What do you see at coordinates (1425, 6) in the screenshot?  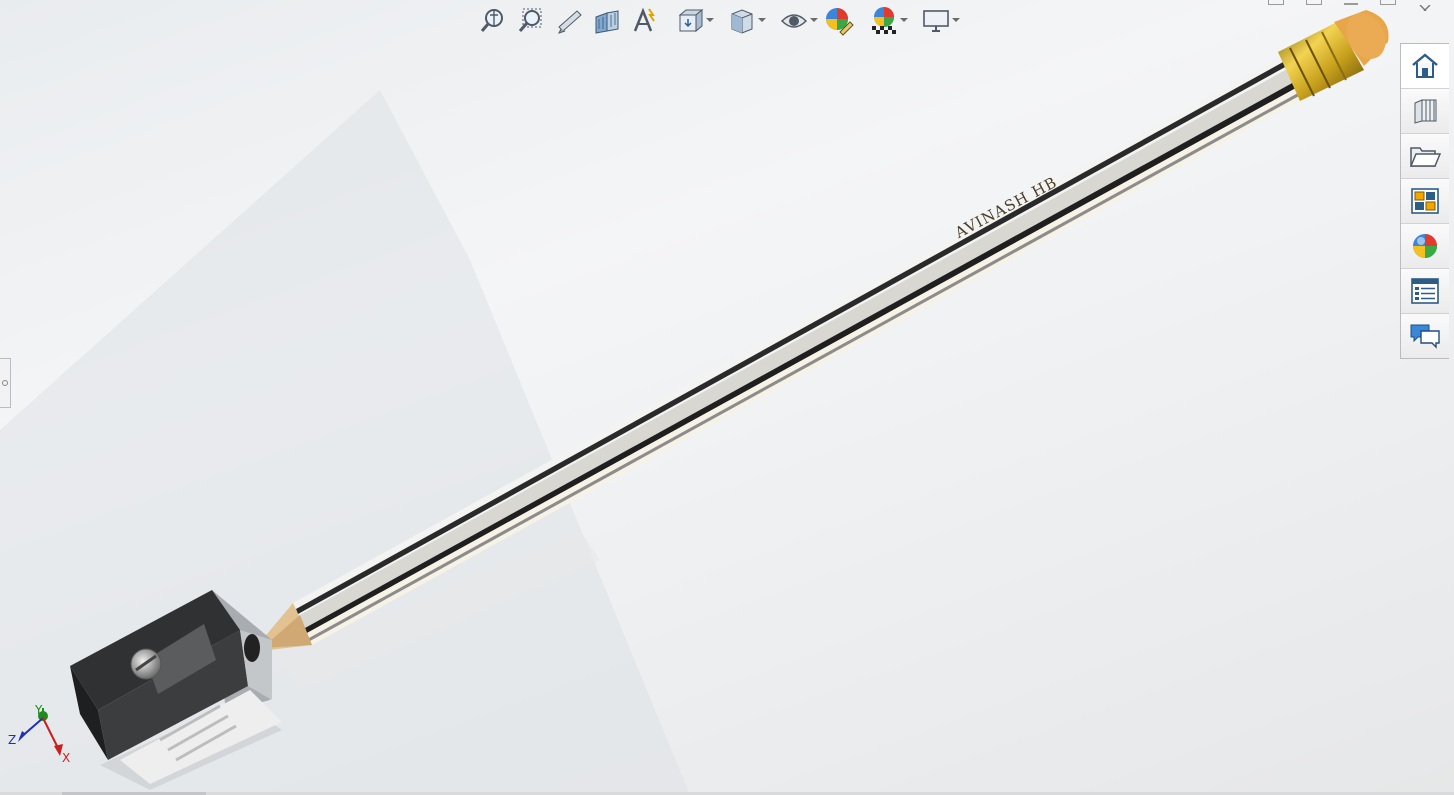 I see `close-icon` at bounding box center [1425, 6].